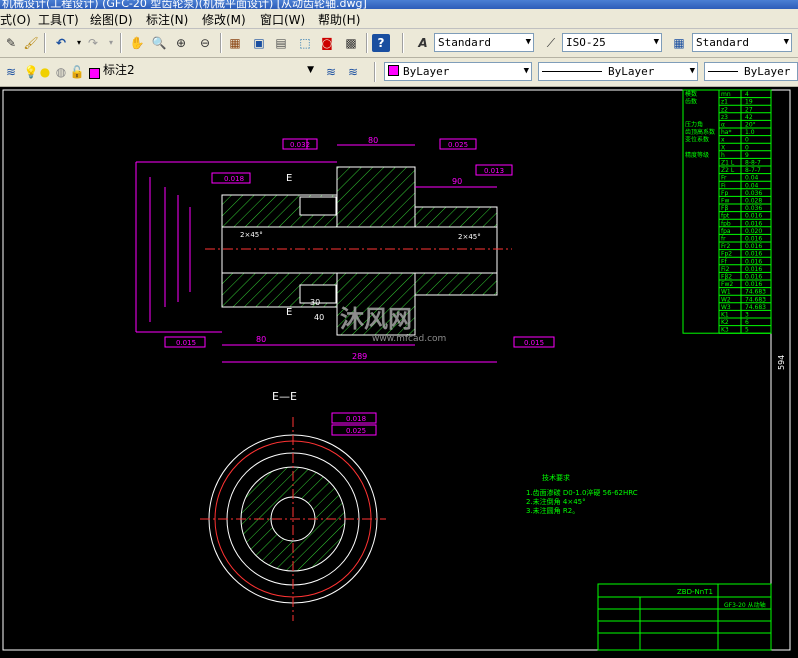  Describe the element at coordinates (747, 155) in the screenshot. I see `param-value: 9` at that location.